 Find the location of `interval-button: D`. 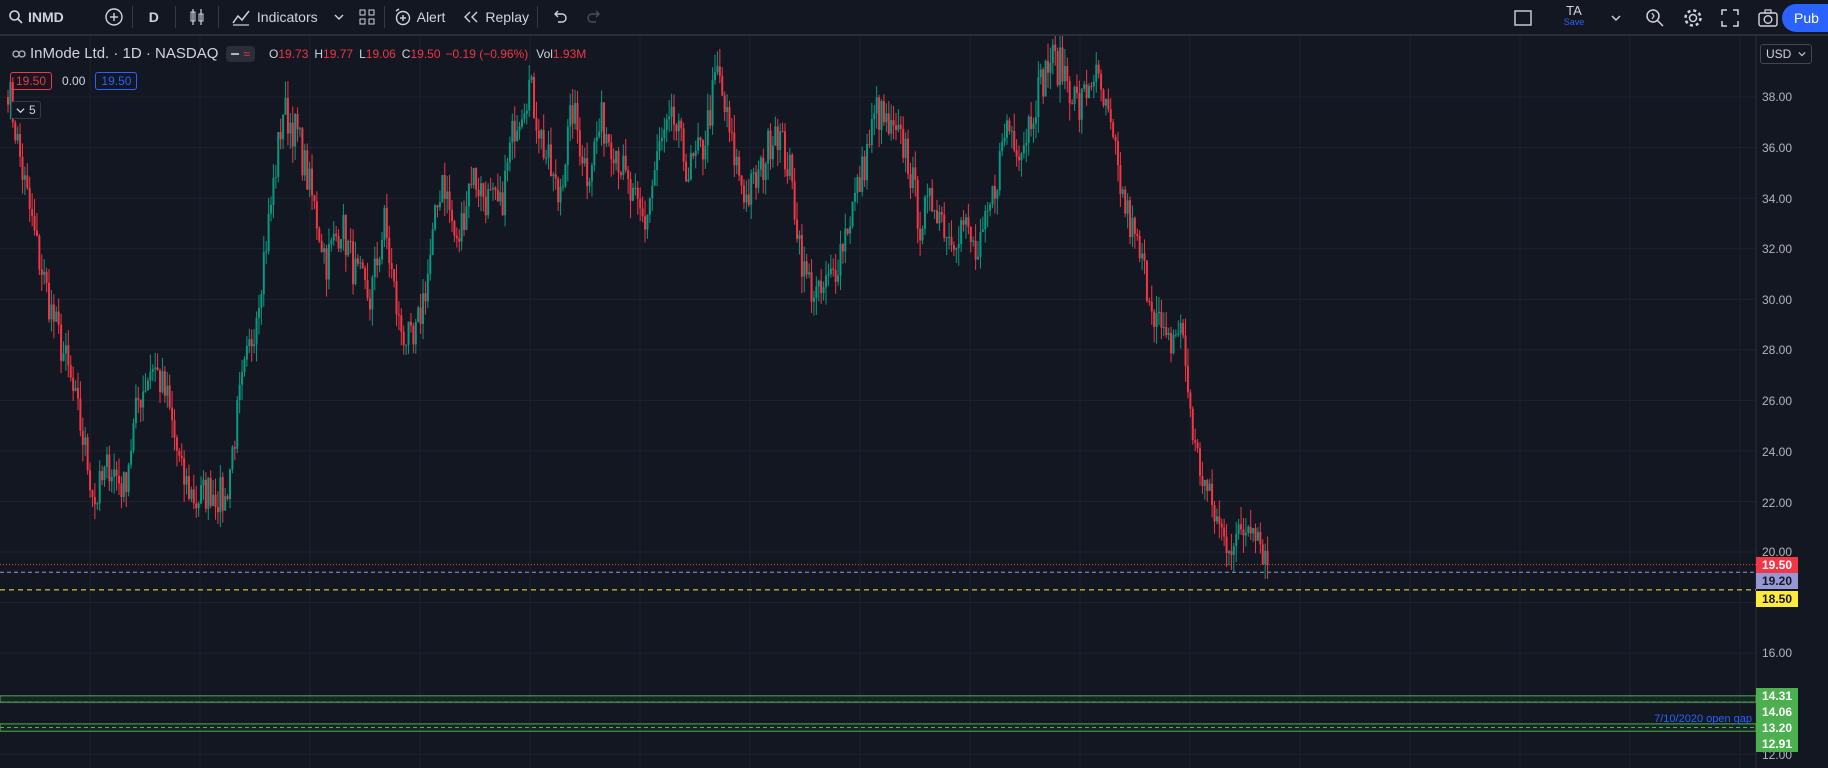

interval-button: D is located at coordinates (154, 17).